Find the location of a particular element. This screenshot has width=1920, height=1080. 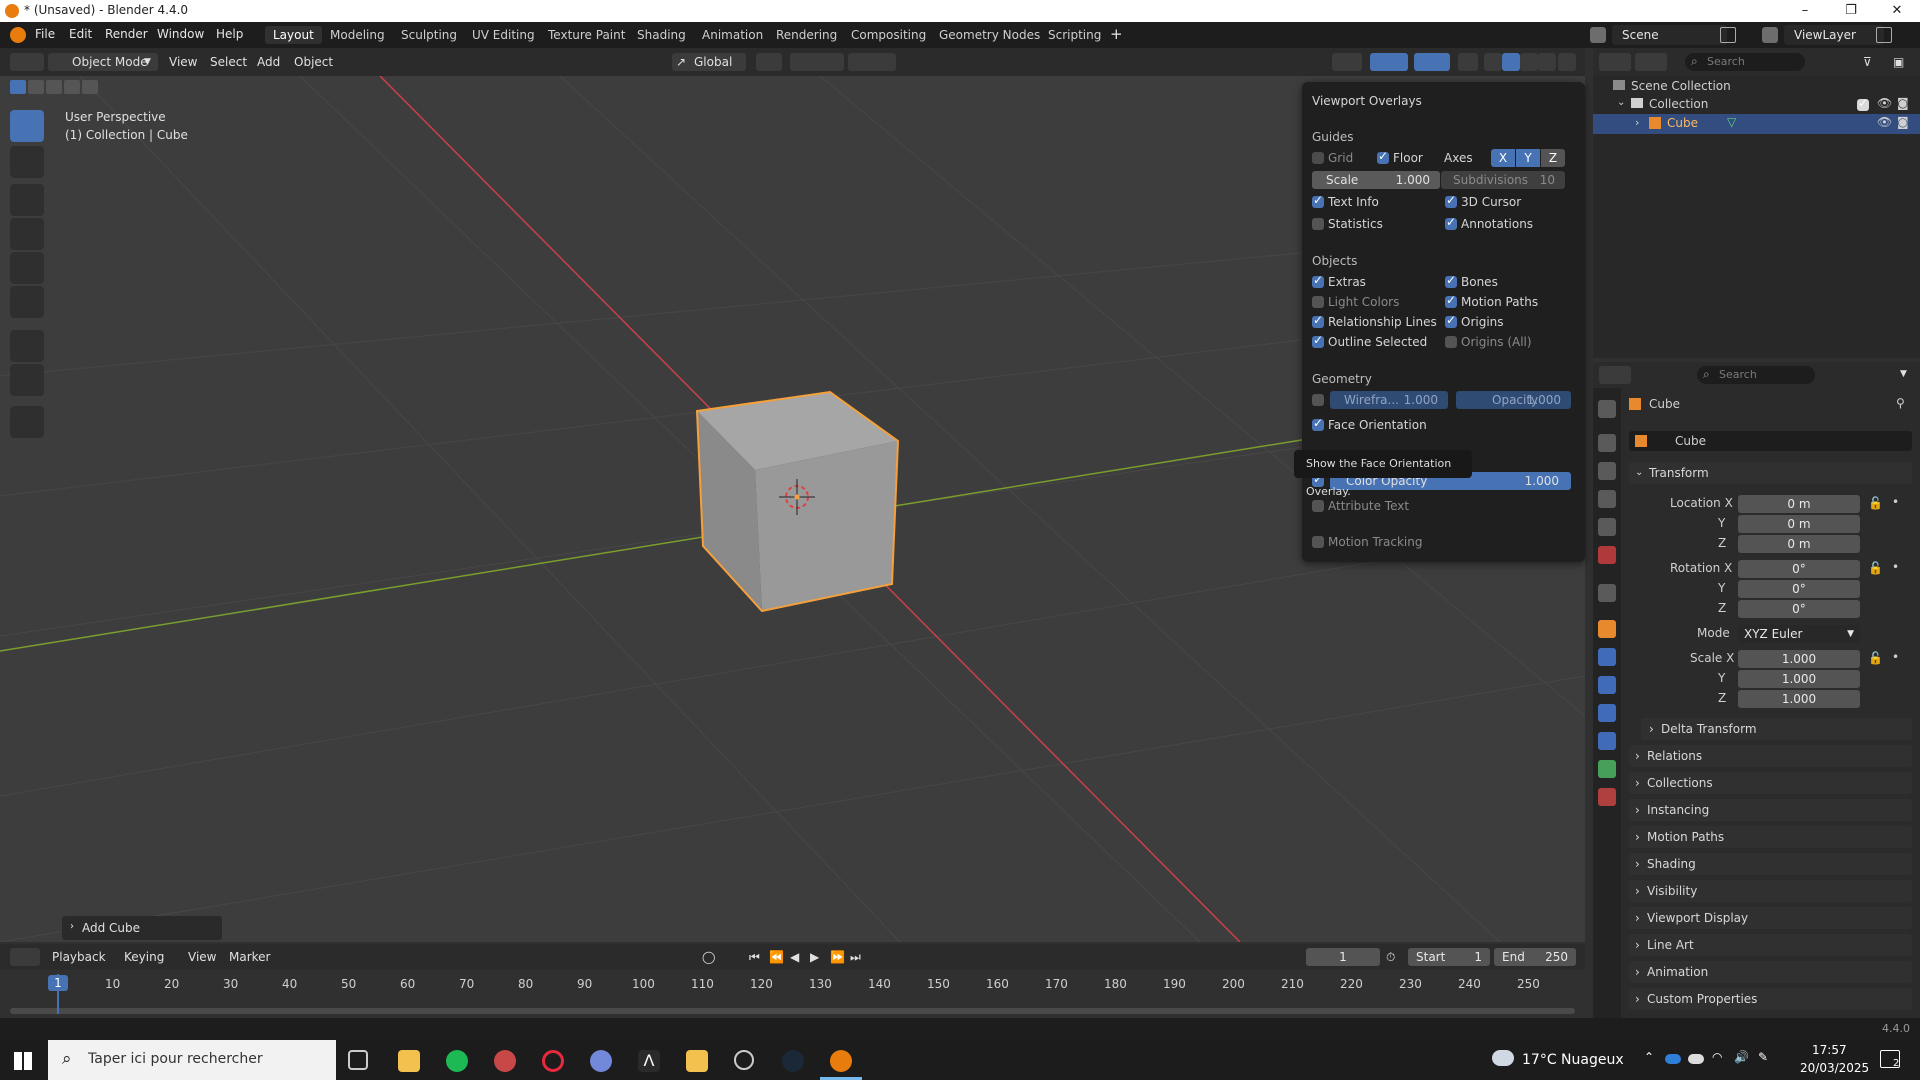

scene-collection-label: Scene Collection is located at coordinates (1681, 86).